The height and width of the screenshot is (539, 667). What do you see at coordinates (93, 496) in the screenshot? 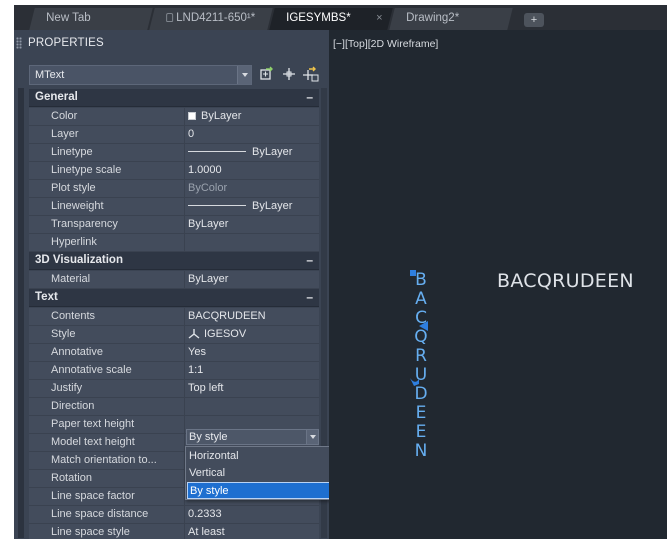
I see `property-name: Line space factor` at bounding box center [93, 496].